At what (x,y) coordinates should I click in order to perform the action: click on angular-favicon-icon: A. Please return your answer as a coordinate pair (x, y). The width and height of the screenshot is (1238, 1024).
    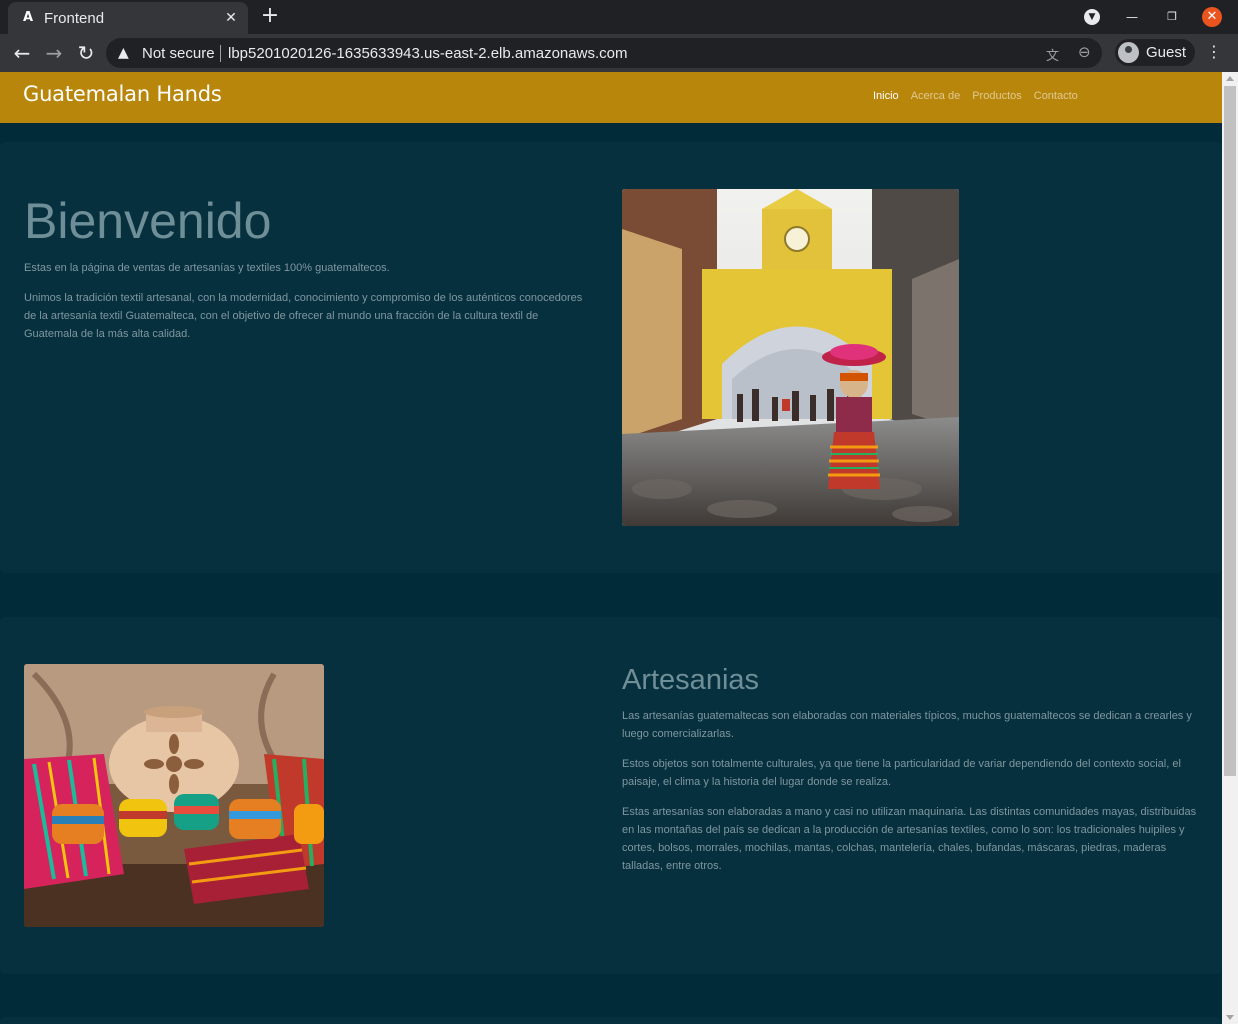
    Looking at the image, I should click on (28, 17).